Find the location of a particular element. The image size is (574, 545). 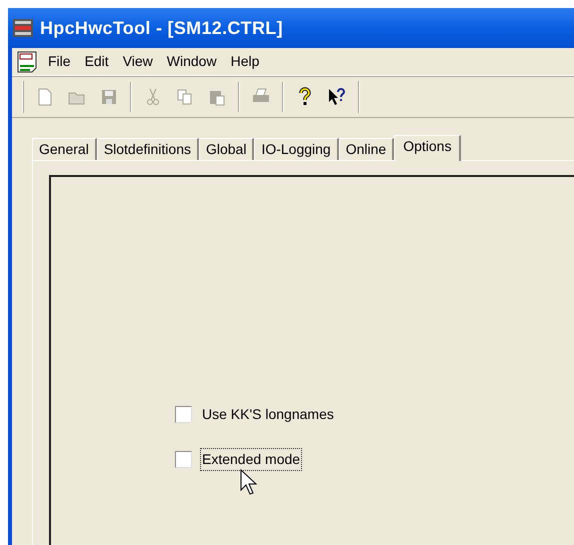

checkbox-label: Use KK'S longnames is located at coordinates (268, 414).